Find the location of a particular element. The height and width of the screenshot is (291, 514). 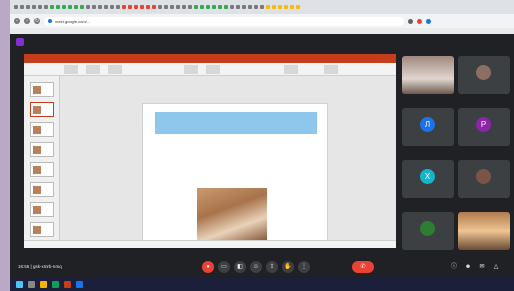

camera-icon: ▭ is located at coordinates (224, 267).